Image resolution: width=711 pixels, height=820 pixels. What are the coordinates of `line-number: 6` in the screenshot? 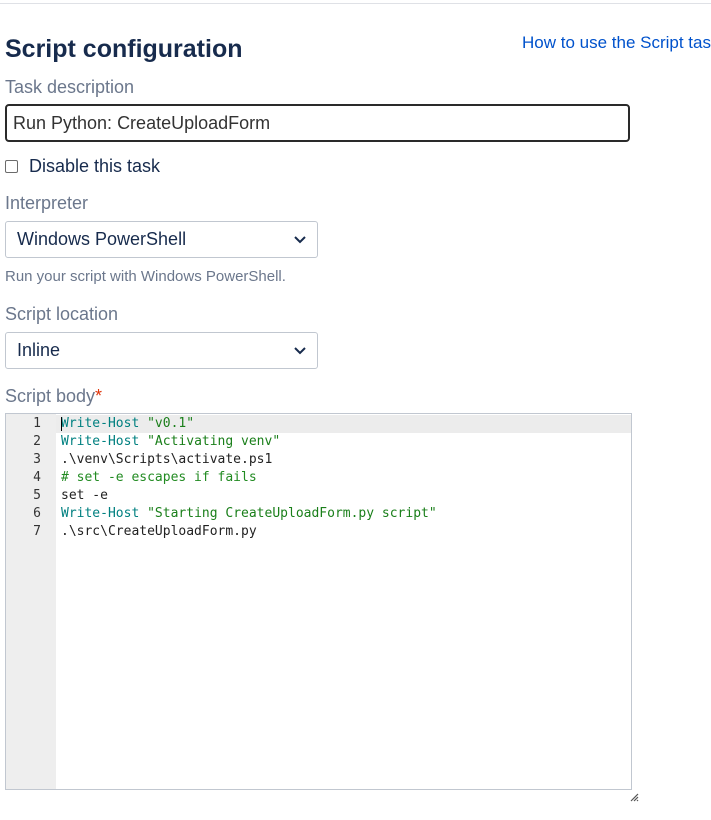 It's located at (37, 513).